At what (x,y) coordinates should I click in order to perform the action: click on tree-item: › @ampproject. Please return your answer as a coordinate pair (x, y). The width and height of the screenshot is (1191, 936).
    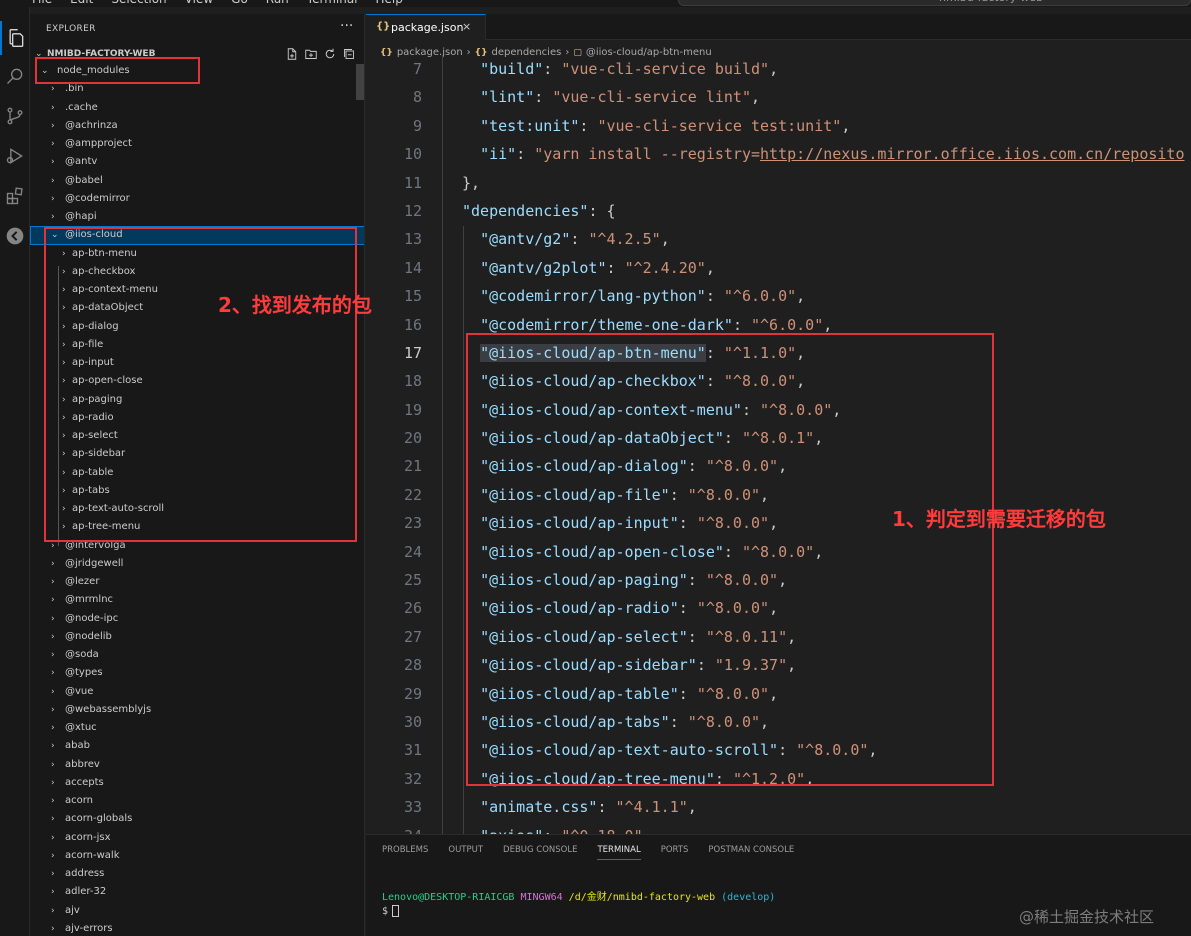
    Looking at the image, I should click on (197, 144).